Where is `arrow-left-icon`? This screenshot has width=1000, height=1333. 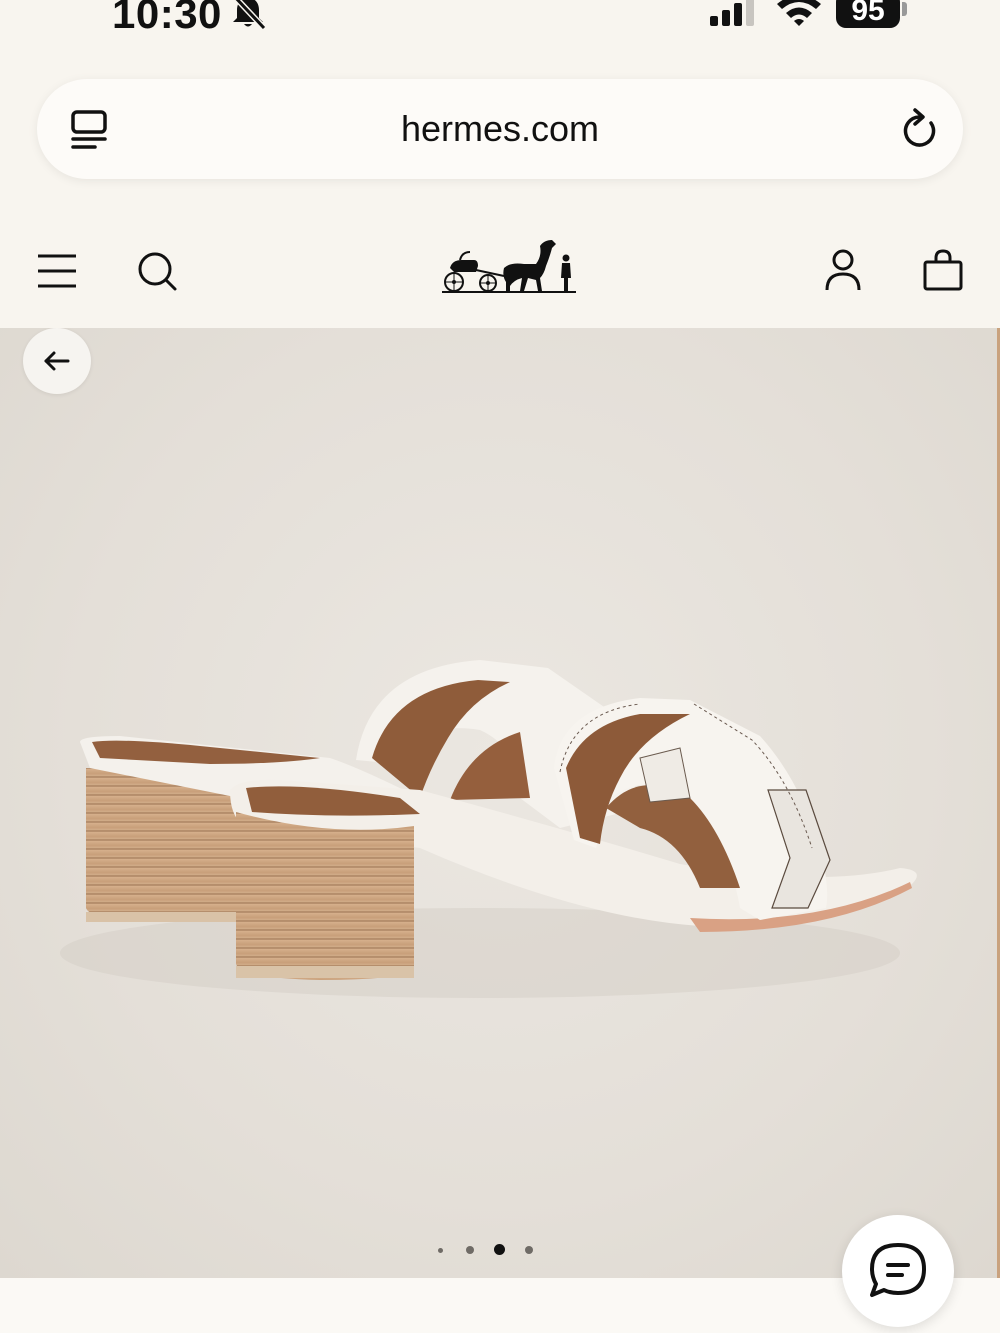 arrow-left-icon is located at coordinates (57, 361).